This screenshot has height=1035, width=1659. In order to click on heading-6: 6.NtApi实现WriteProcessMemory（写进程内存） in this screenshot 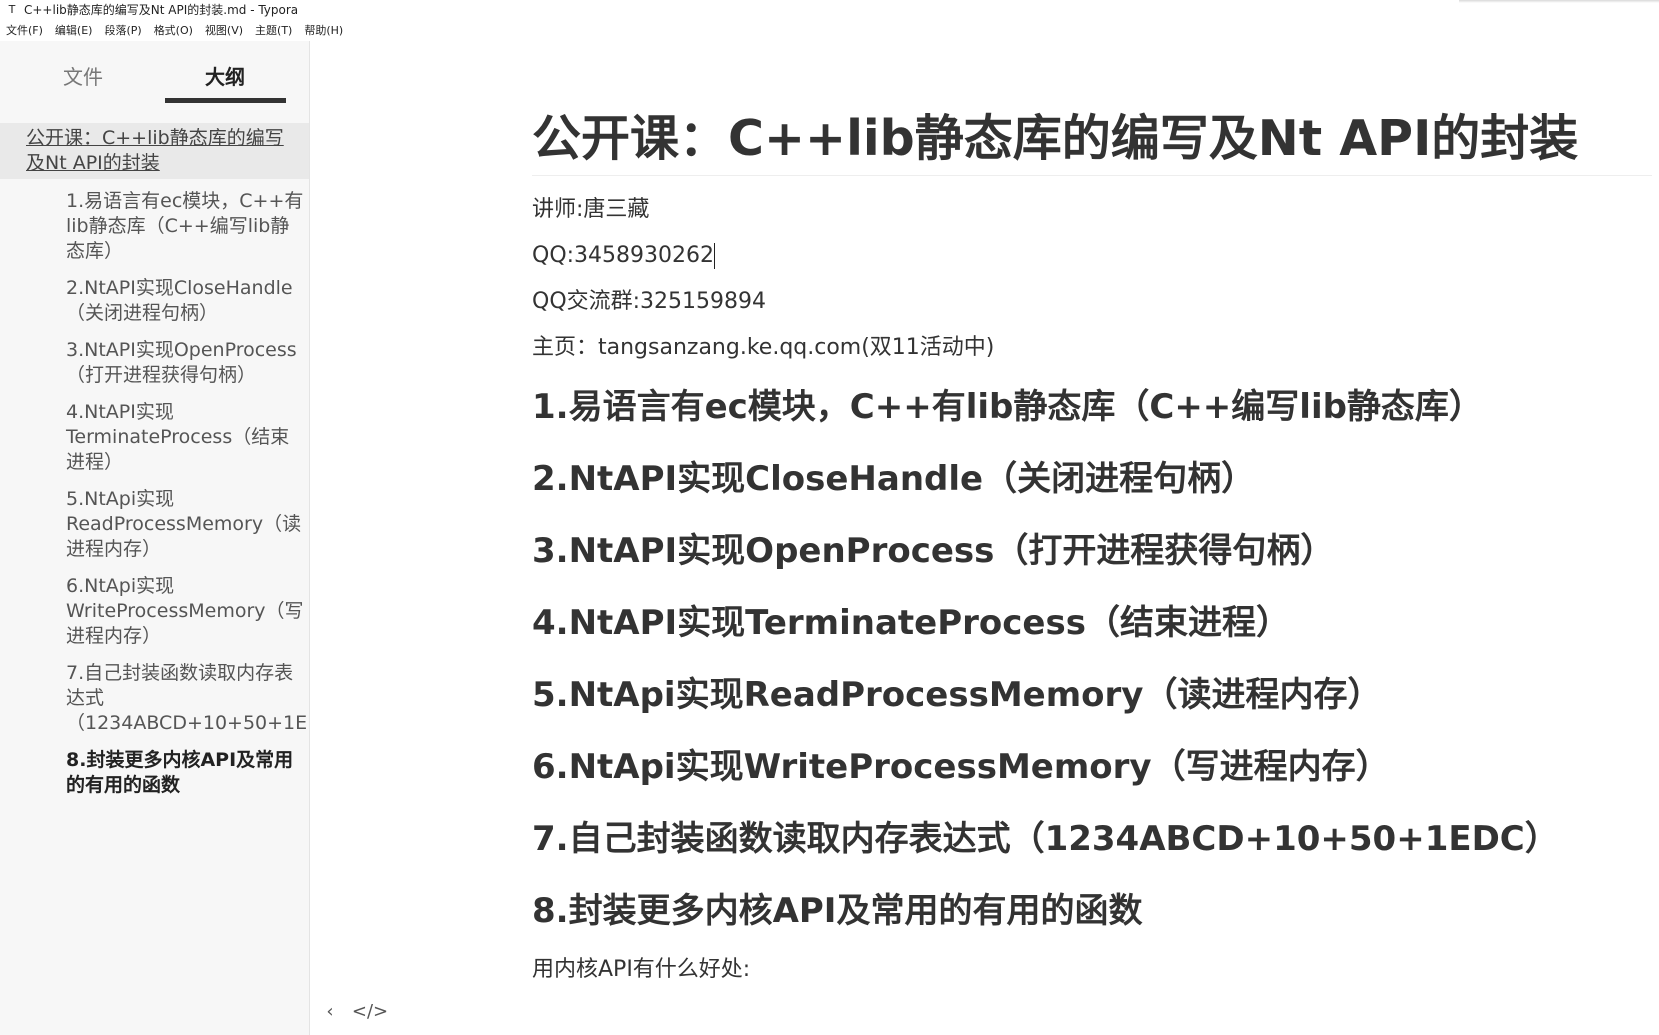, I will do `click(1092, 767)`.